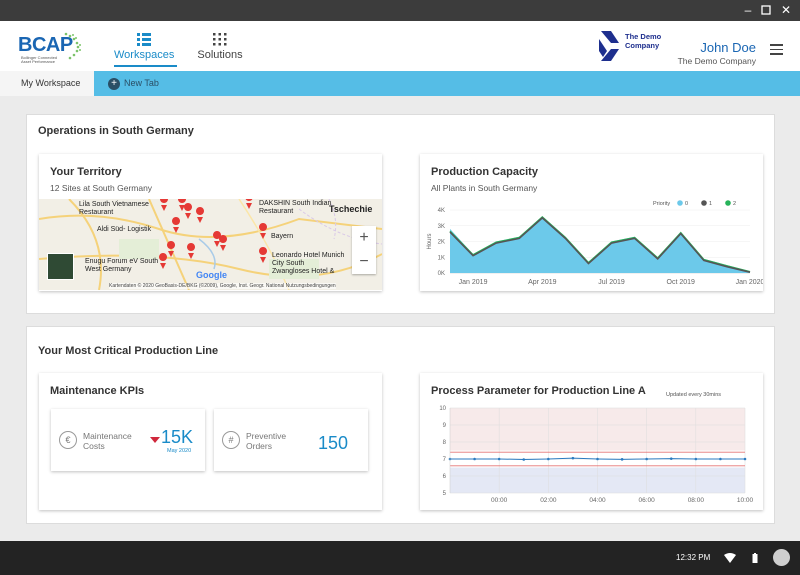 The height and width of the screenshot is (575, 800). I want to click on hamburger-menu-icon, so click(776, 49).